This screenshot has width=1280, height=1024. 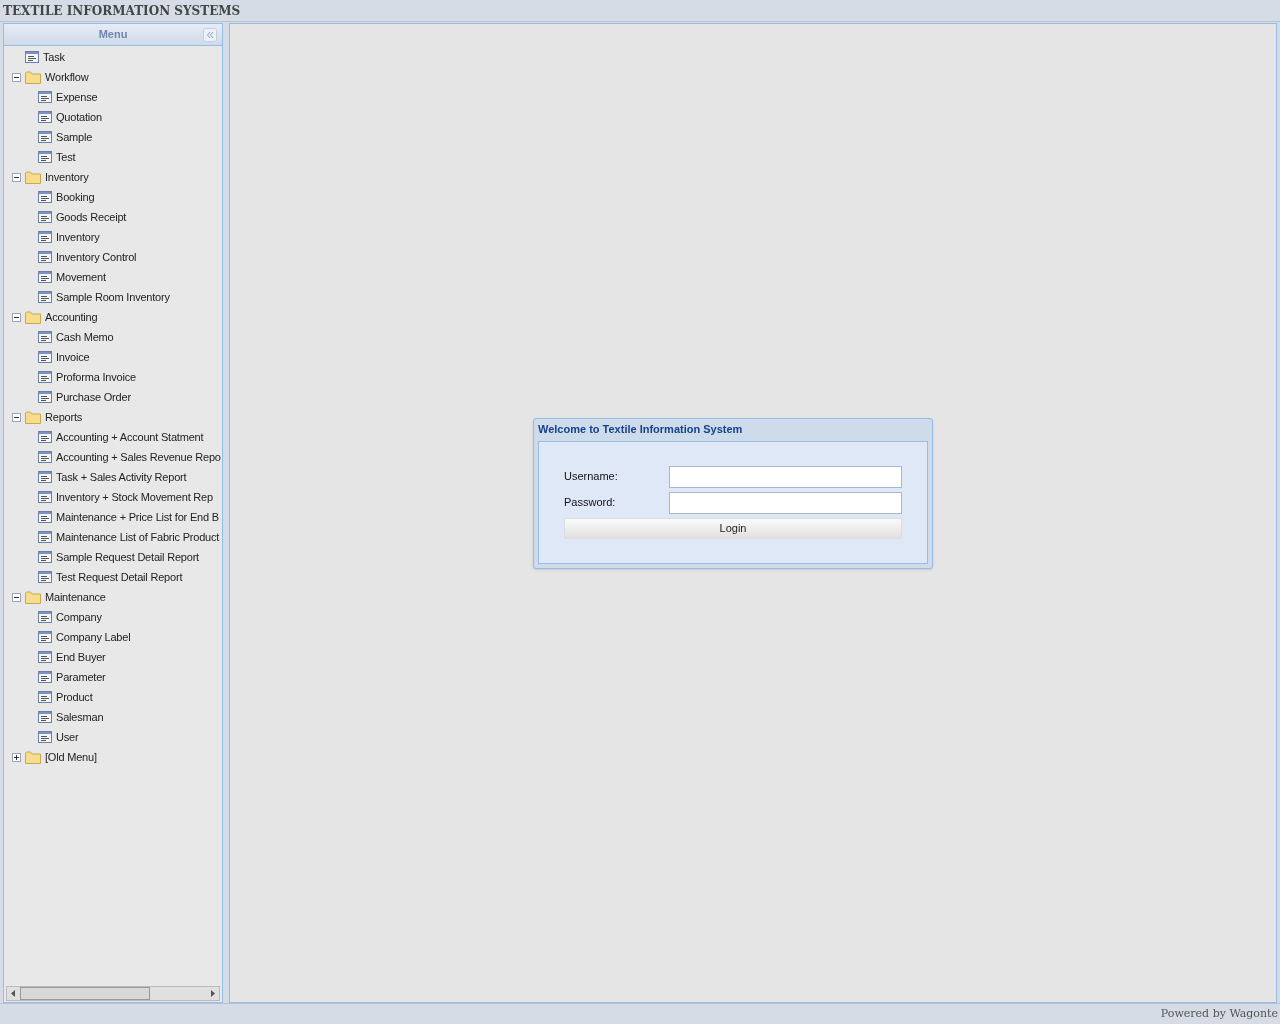 I want to click on tree-item: Task + Sales Activity Report, so click(x=121, y=477).